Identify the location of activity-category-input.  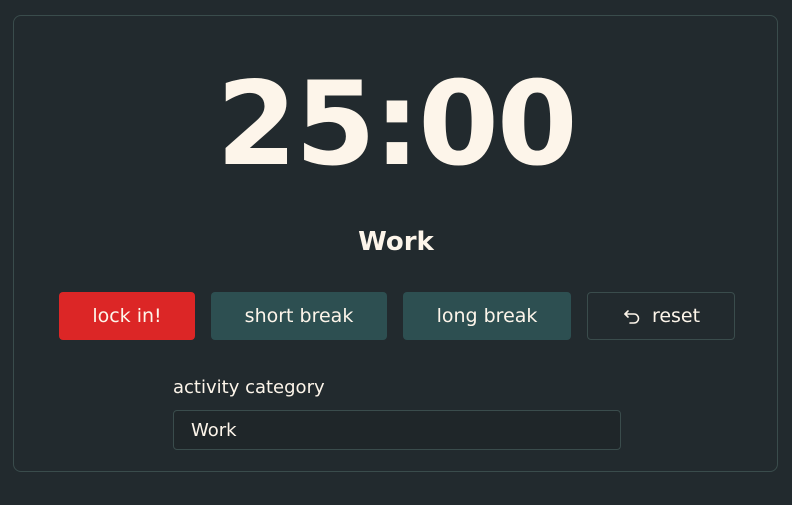
(397, 430).